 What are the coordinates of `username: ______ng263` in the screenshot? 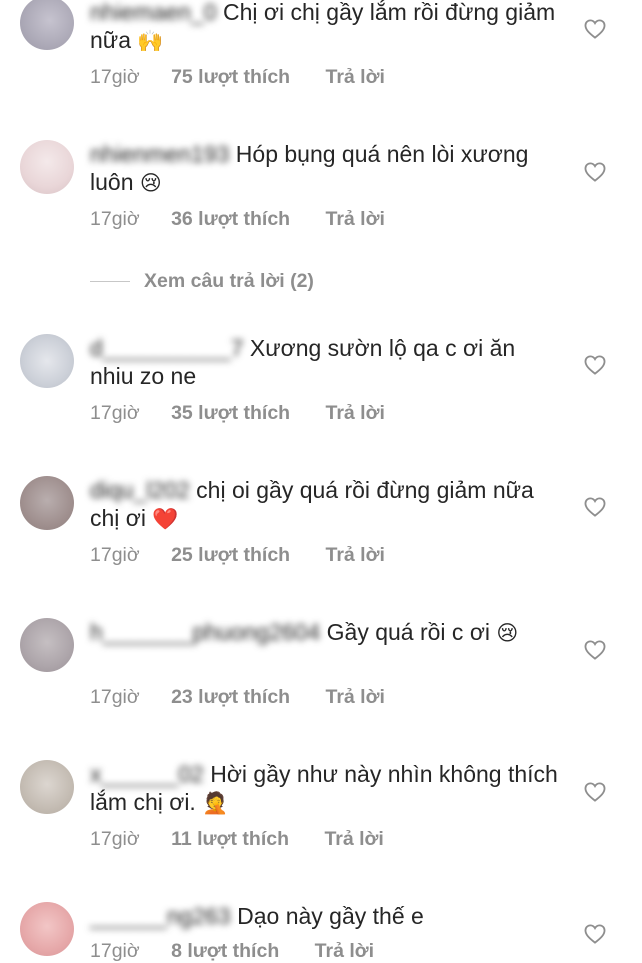 It's located at (160, 916).